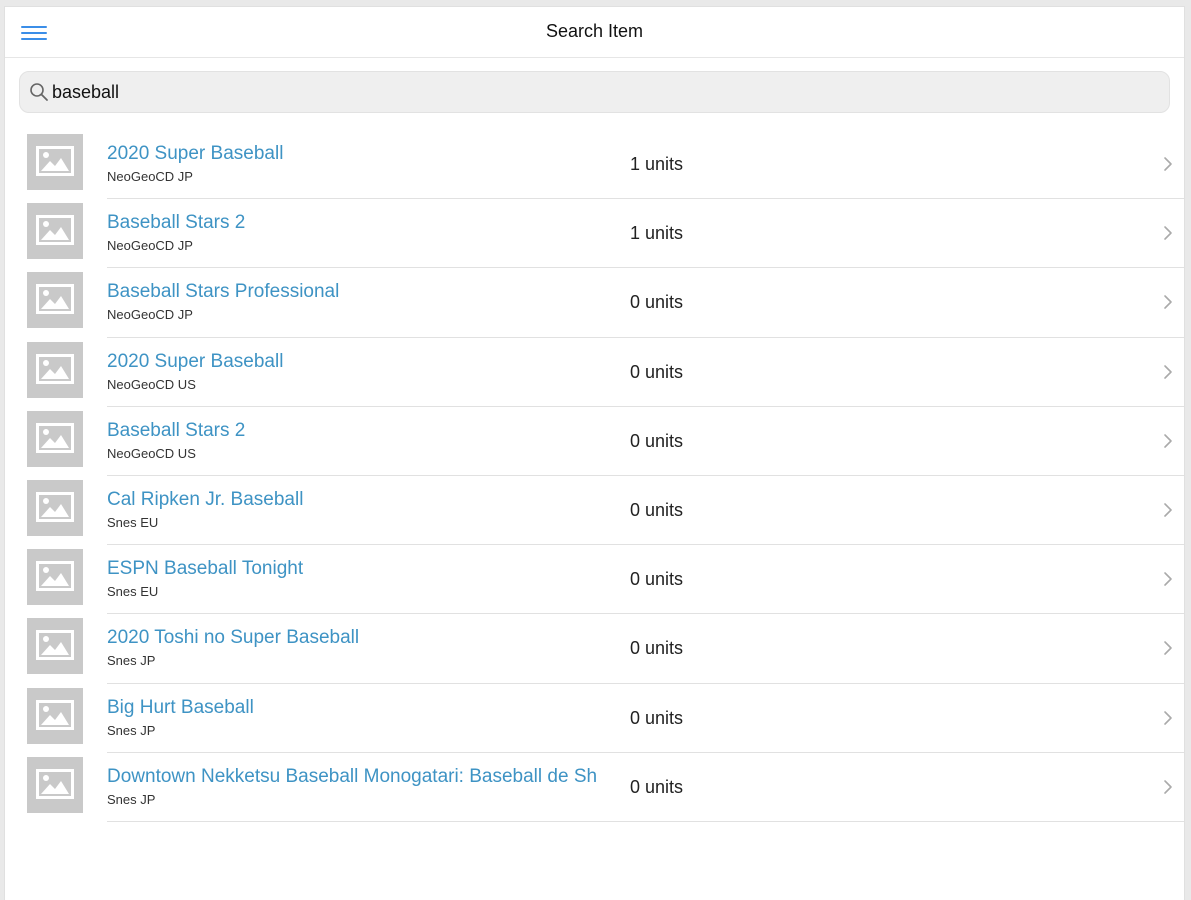 Image resolution: width=1191 pixels, height=900 pixels. I want to click on list-item-body: 2020 Super Baseball NeoGeoCD US 0 units, so click(645, 372).